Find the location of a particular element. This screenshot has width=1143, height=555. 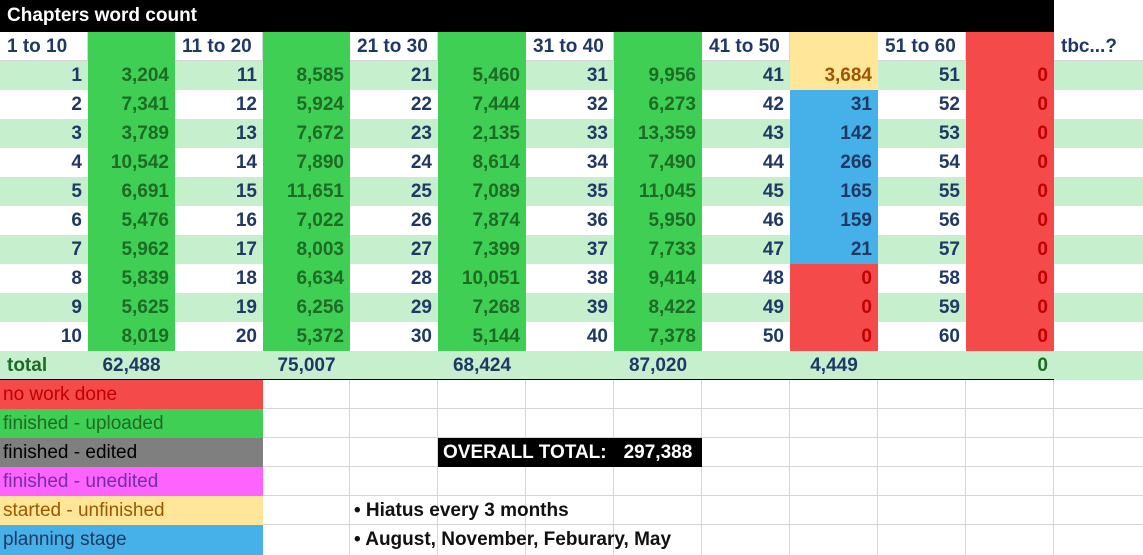

chapter-word-count: 5,924 is located at coordinates (306, 104).